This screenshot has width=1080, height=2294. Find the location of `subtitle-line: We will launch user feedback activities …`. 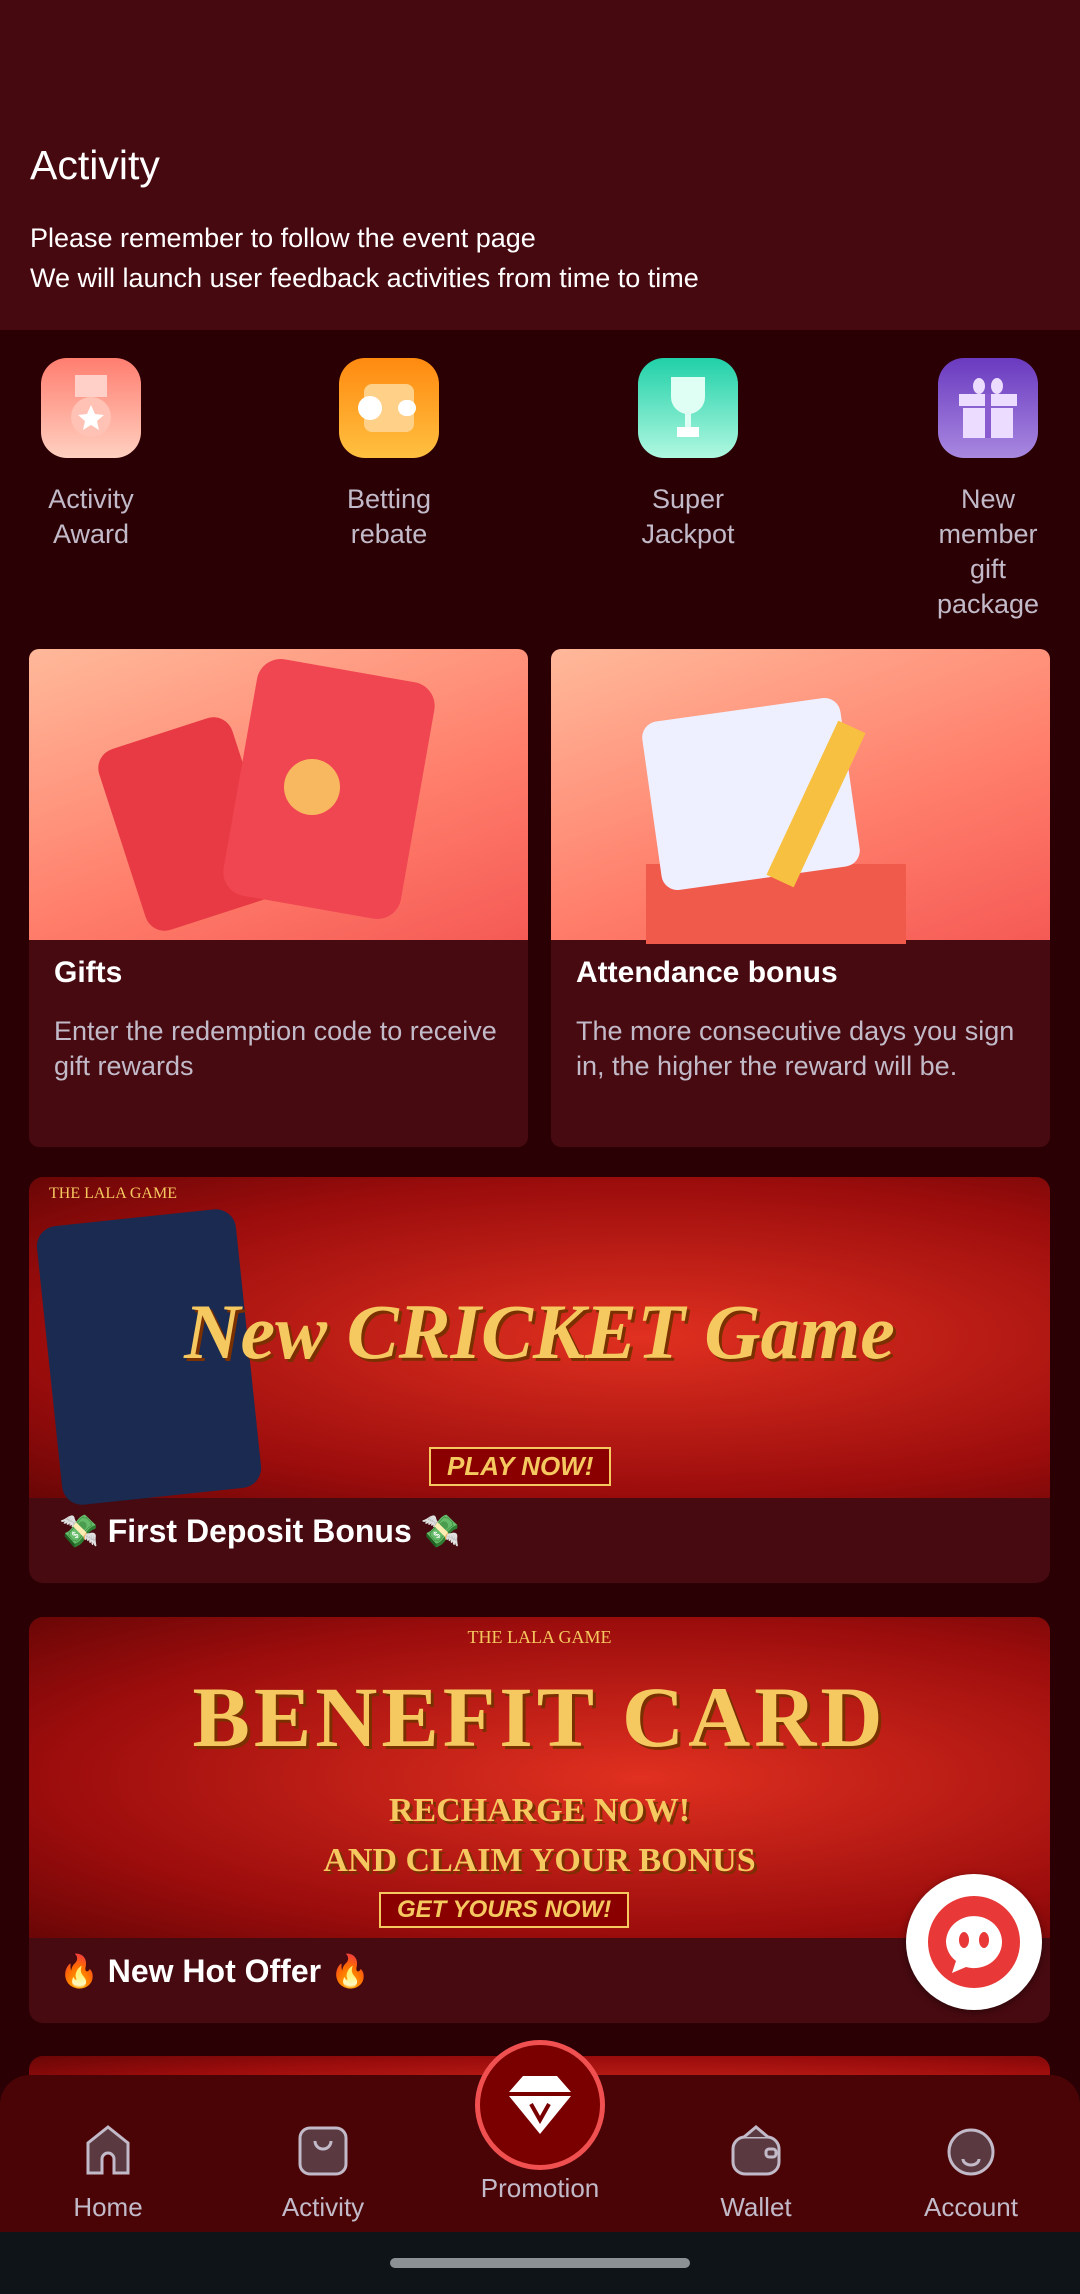

subtitle-line: We will launch user feedback activities … is located at coordinates (364, 278).